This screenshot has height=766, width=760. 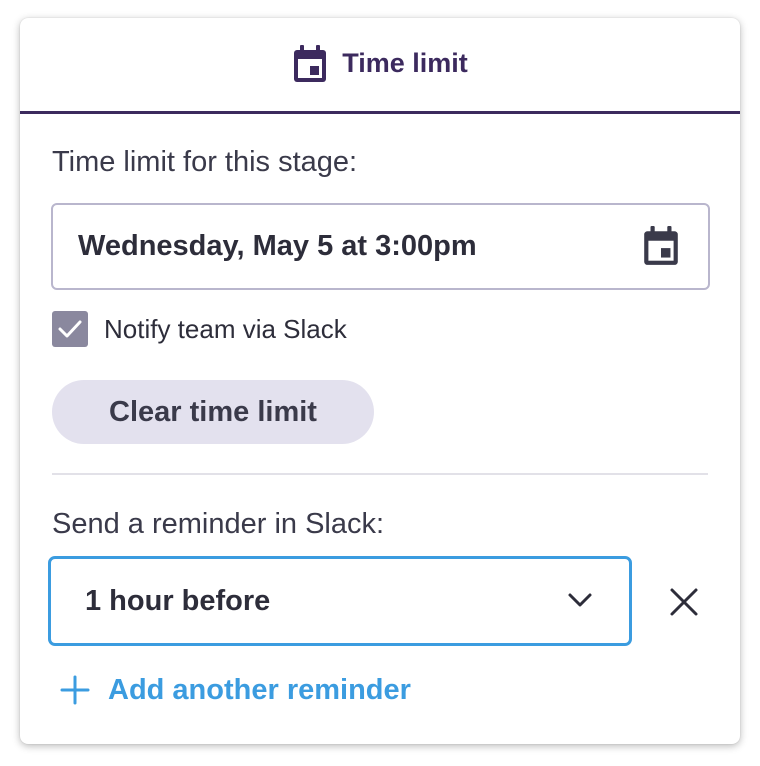 I want to click on notify-slack-checkbox, so click(x=70, y=329).